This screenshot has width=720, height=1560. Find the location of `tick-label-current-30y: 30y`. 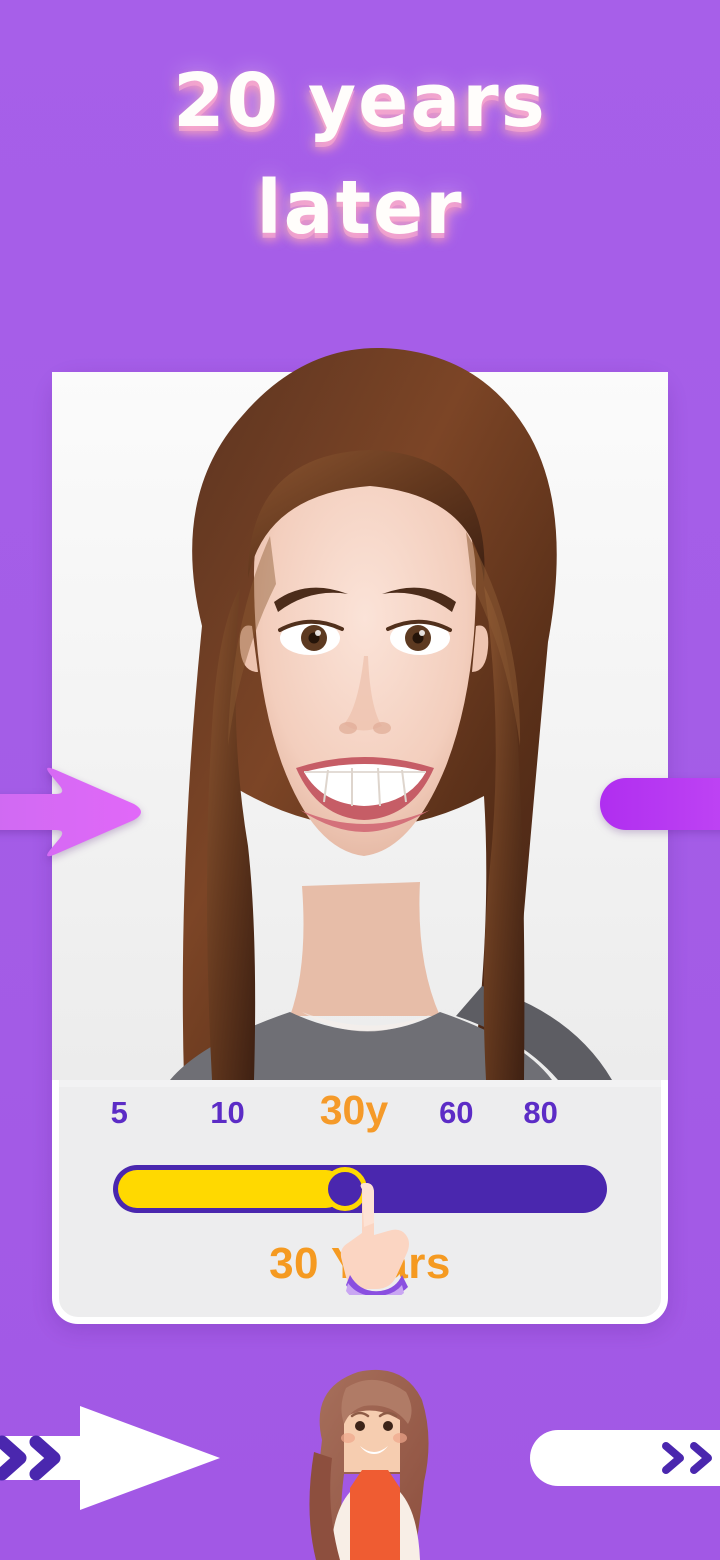

tick-label-current-30y: 30y is located at coordinates (354, 1110).